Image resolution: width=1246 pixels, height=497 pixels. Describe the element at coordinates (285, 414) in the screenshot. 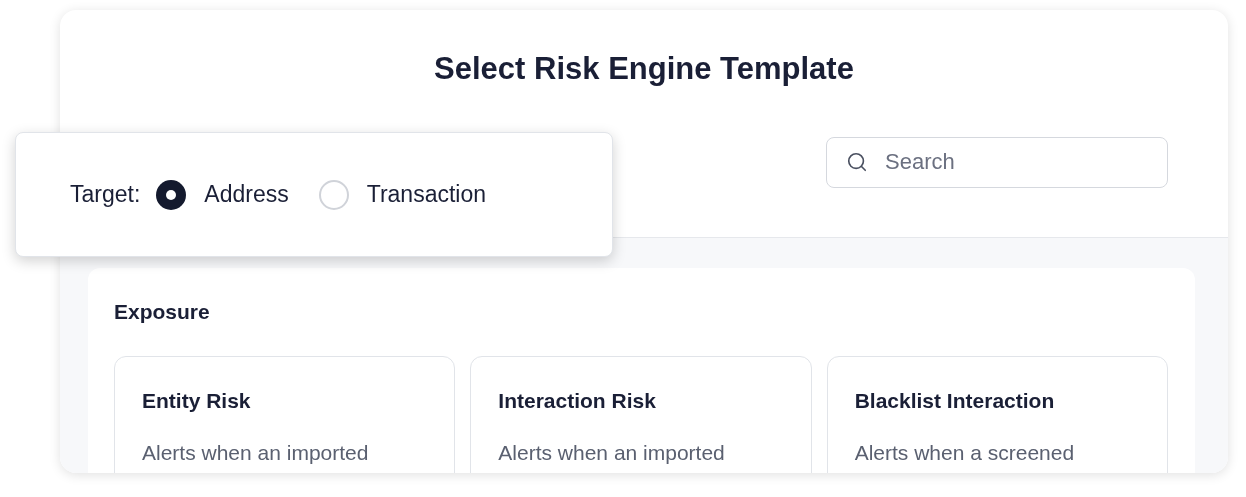

I see `template-card: Entity Risk Alerts when an imported` at that location.